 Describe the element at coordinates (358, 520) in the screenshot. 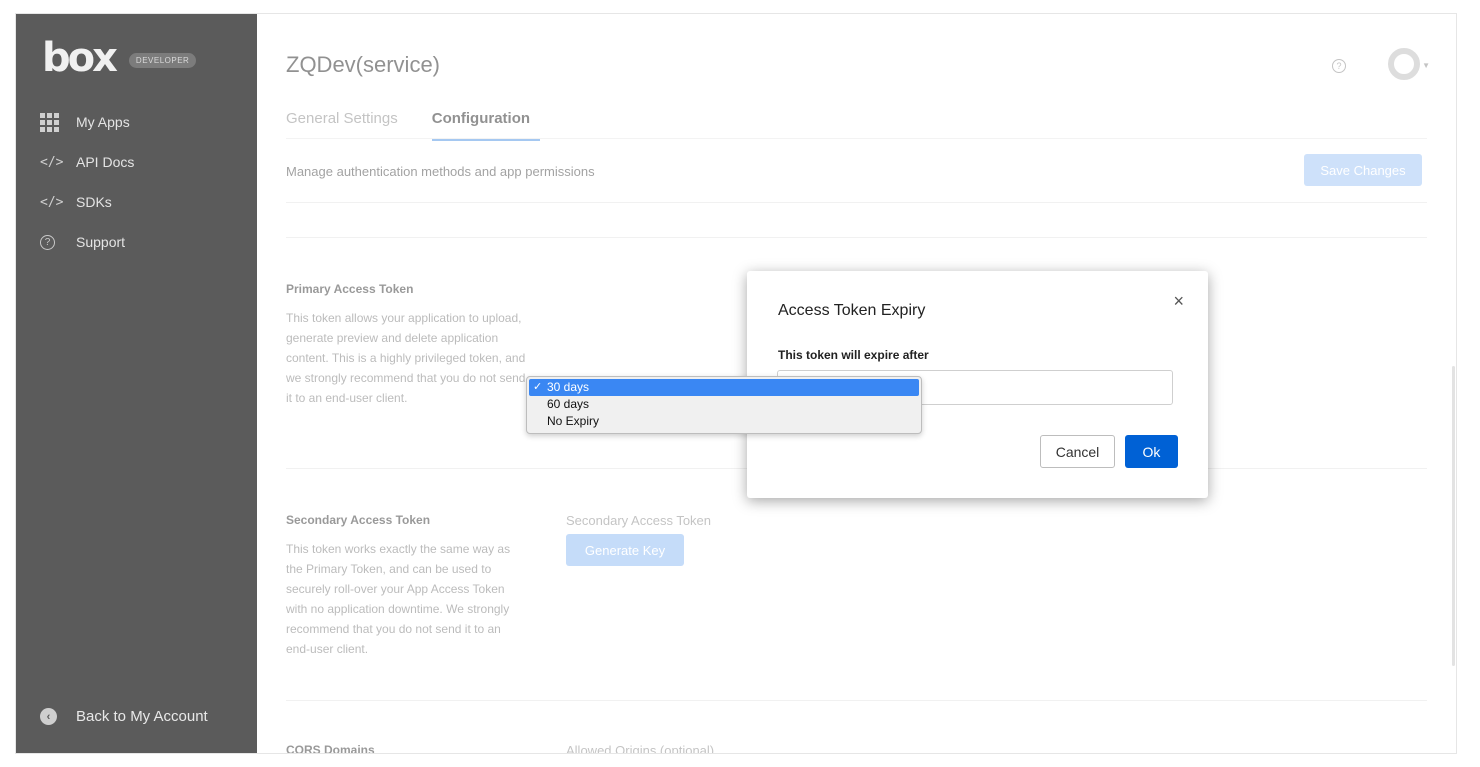

I see `secondary-token-title: Secondary Access Token` at that location.